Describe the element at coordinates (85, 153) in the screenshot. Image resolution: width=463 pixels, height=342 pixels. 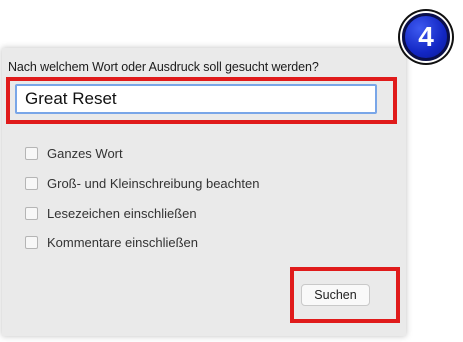
I see `option-whole-word-label: Ganzes Wort` at that location.